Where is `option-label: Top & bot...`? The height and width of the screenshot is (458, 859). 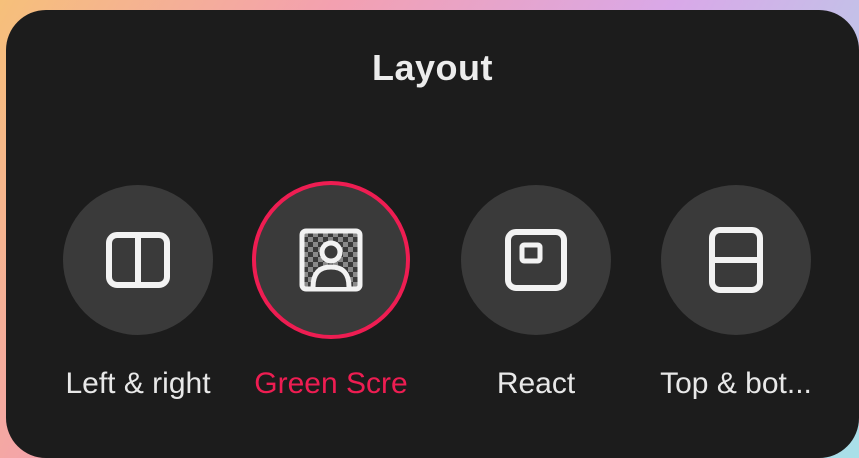
option-label: Top & bot... is located at coordinates (736, 383).